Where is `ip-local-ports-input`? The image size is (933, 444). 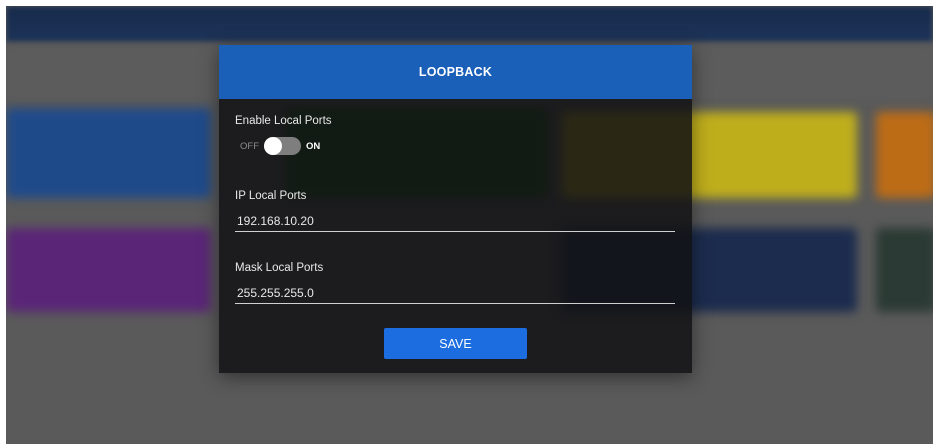
ip-local-ports-input is located at coordinates (456, 221).